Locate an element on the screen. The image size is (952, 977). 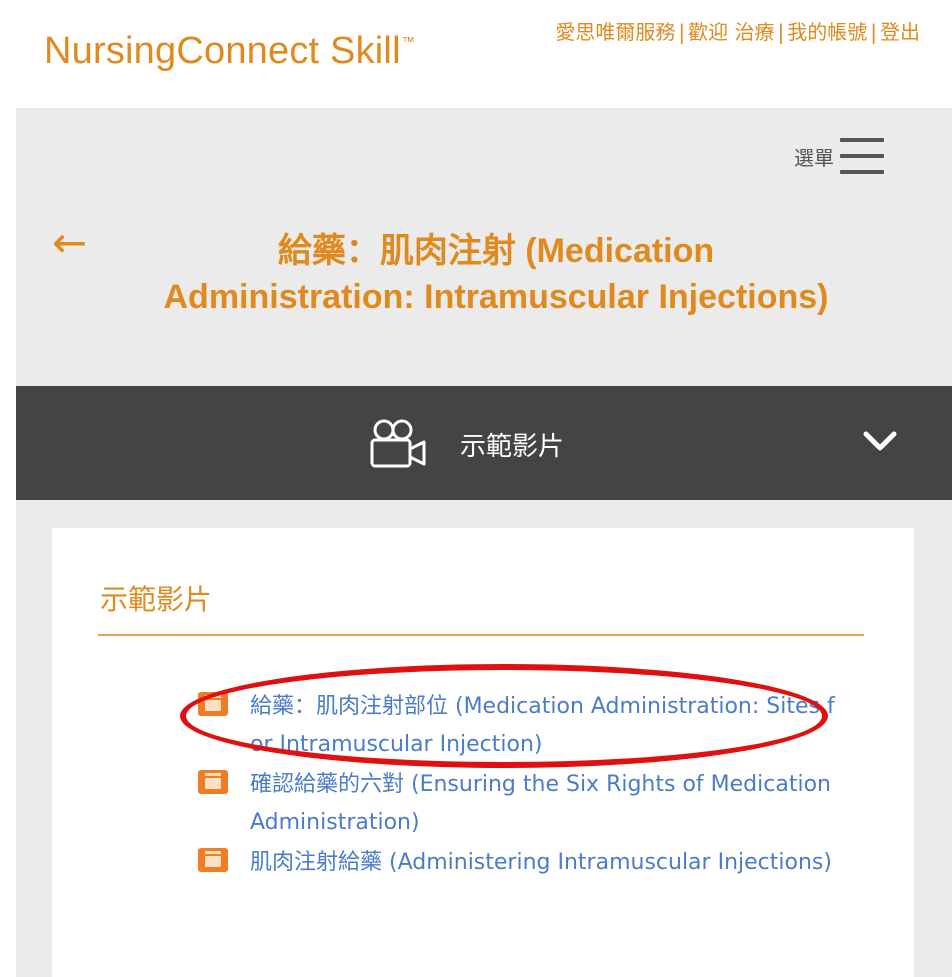
top-links: 愛思唯爾服務 | 歡迎 治療 | 我的帳號 | 登出 is located at coordinates (737, 32).